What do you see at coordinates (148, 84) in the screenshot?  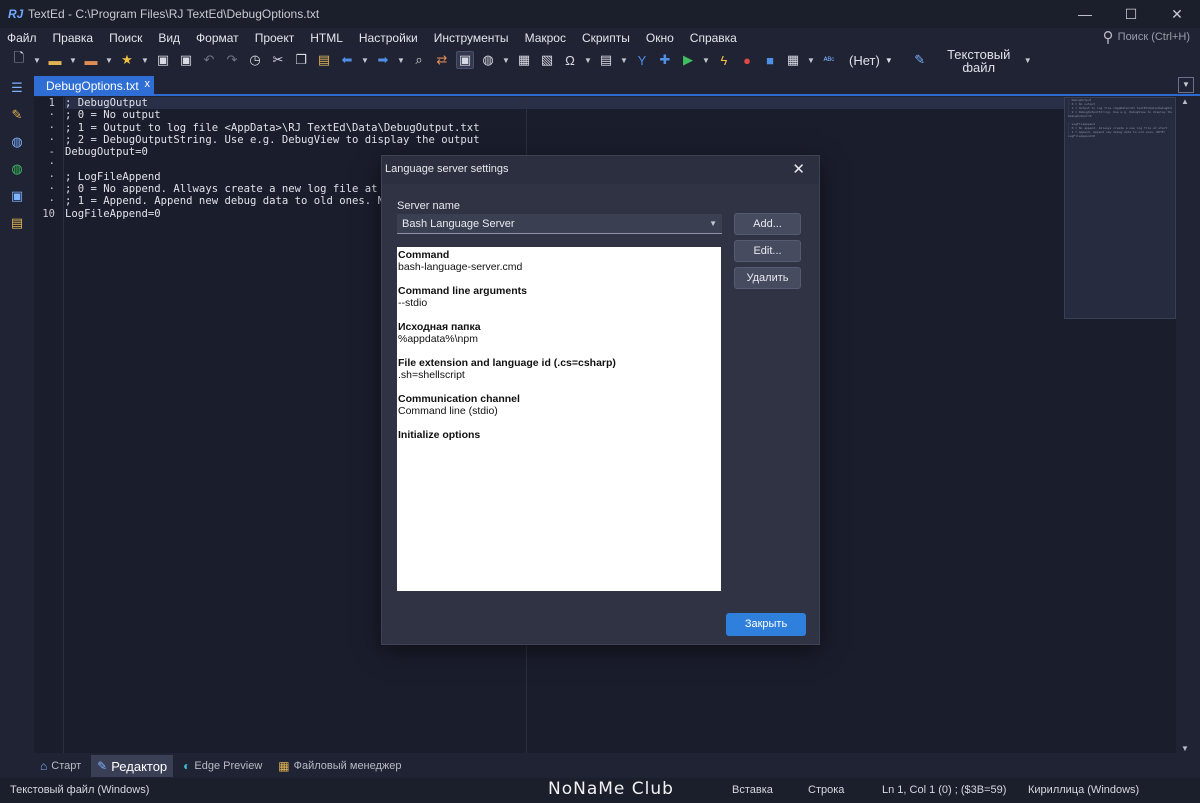 I see `close-tab-icon: x` at bounding box center [148, 84].